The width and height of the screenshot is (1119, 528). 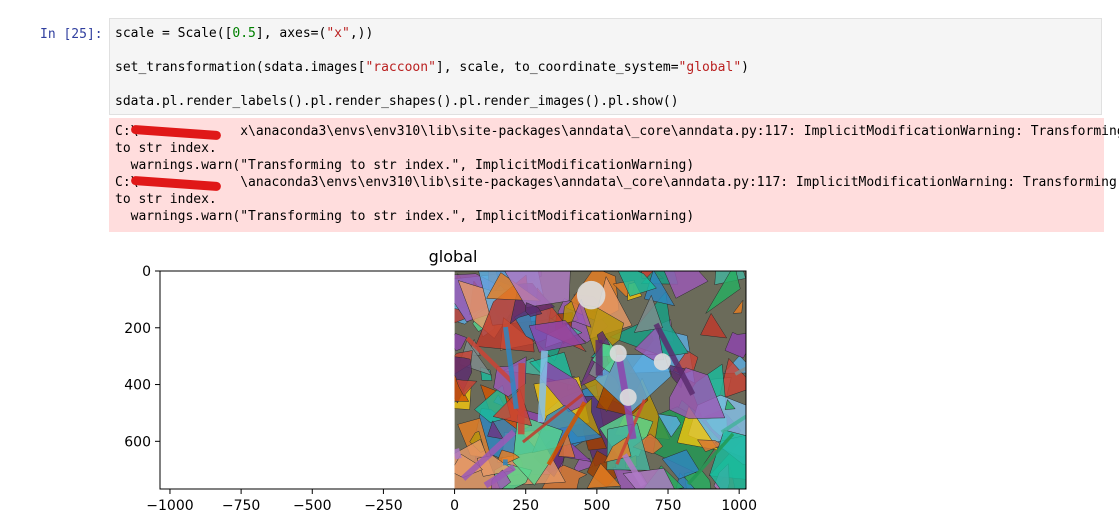 What do you see at coordinates (146, 272) in the screenshot?
I see `y-tick-label: 0` at bounding box center [146, 272].